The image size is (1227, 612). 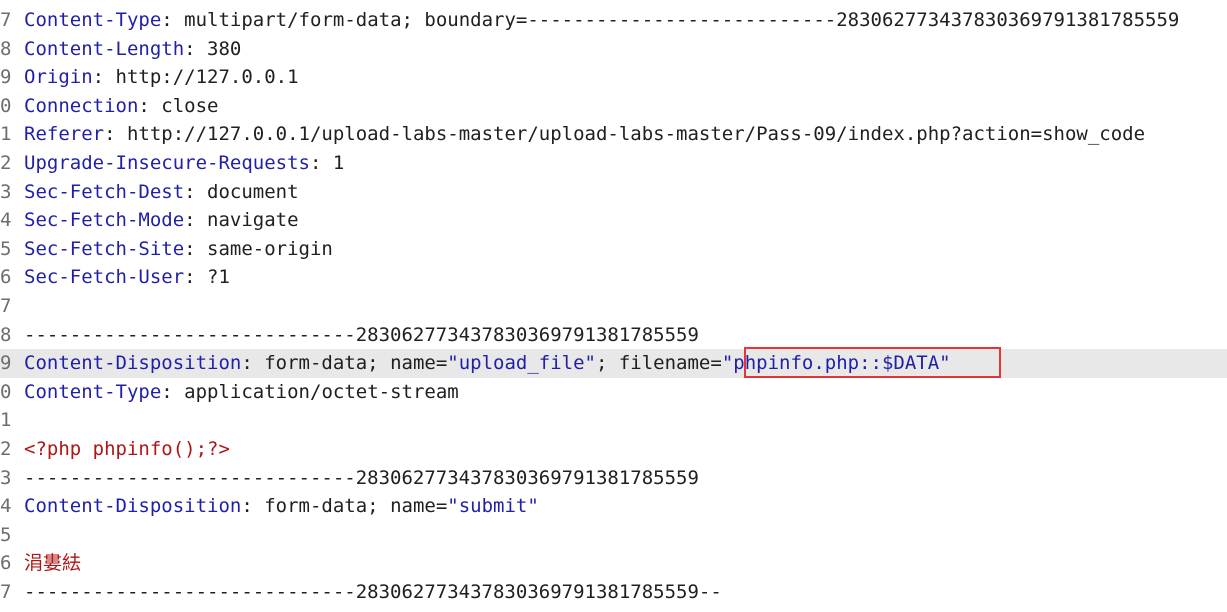 What do you see at coordinates (521, 363) in the screenshot?
I see `string-upload-file: "upload_file"` at bounding box center [521, 363].